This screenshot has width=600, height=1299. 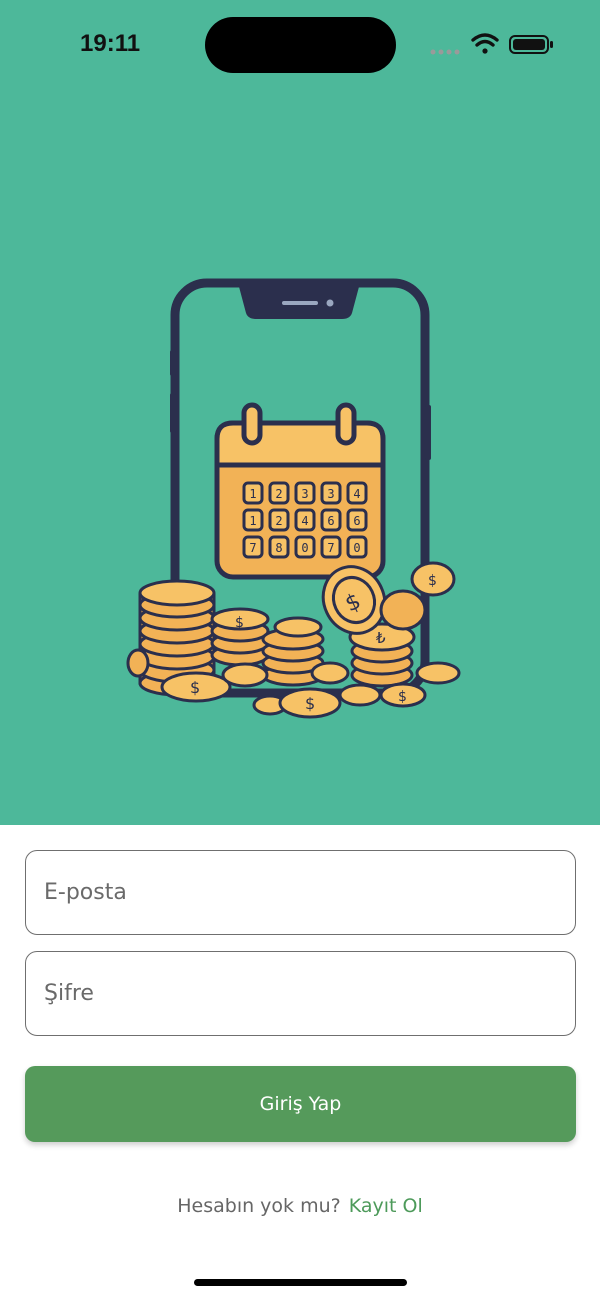 I want to click on cellular-signal-icon, so click(x=445, y=52).